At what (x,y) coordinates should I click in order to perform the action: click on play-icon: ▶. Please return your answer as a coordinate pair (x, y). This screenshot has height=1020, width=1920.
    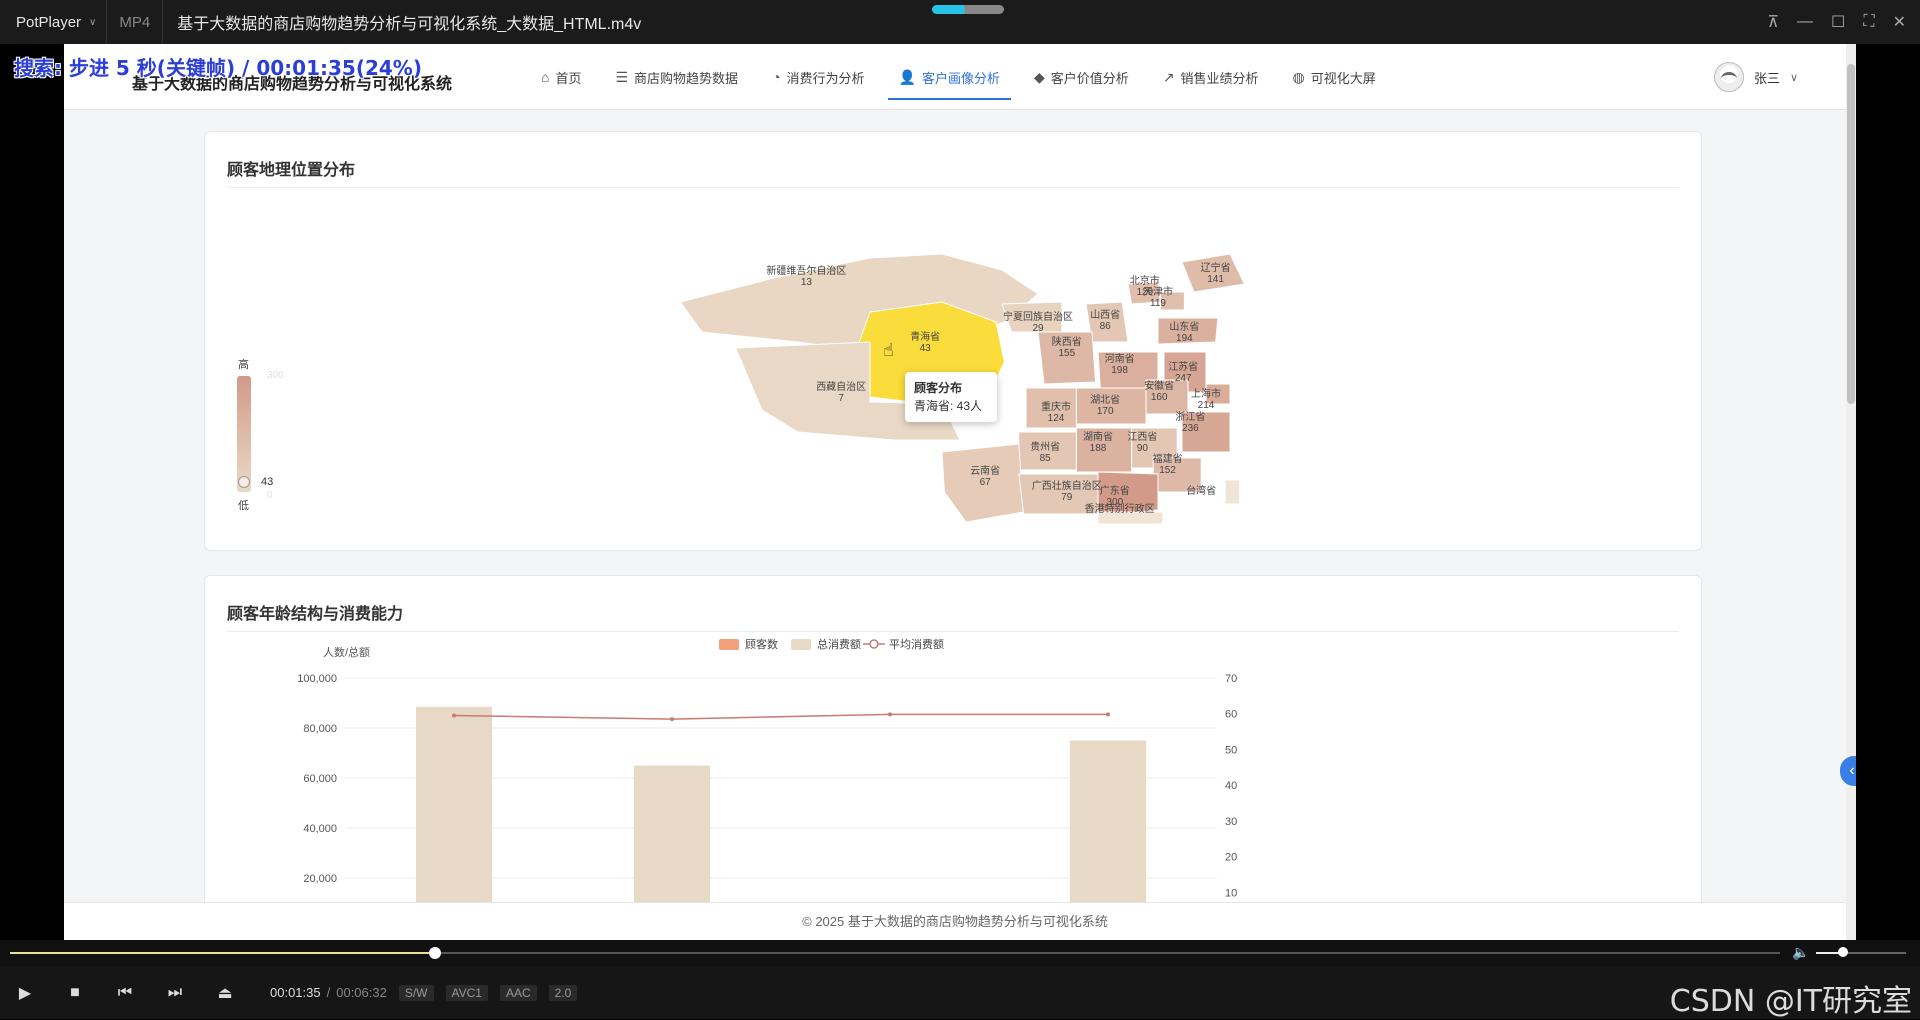
    Looking at the image, I should click on (25, 993).